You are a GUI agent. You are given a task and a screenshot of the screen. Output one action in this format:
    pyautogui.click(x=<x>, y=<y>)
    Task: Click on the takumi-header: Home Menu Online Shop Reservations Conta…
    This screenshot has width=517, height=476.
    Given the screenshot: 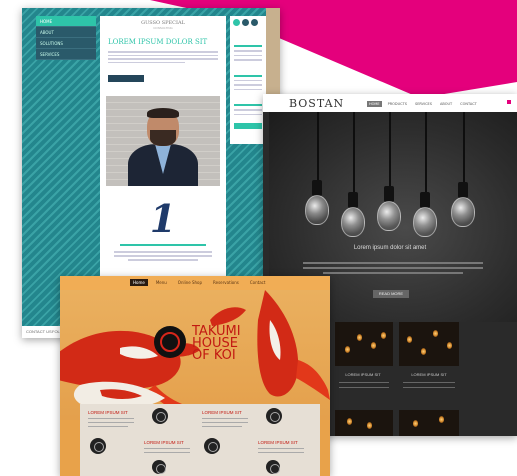 What is the action you would take?
    pyautogui.click(x=195, y=283)
    